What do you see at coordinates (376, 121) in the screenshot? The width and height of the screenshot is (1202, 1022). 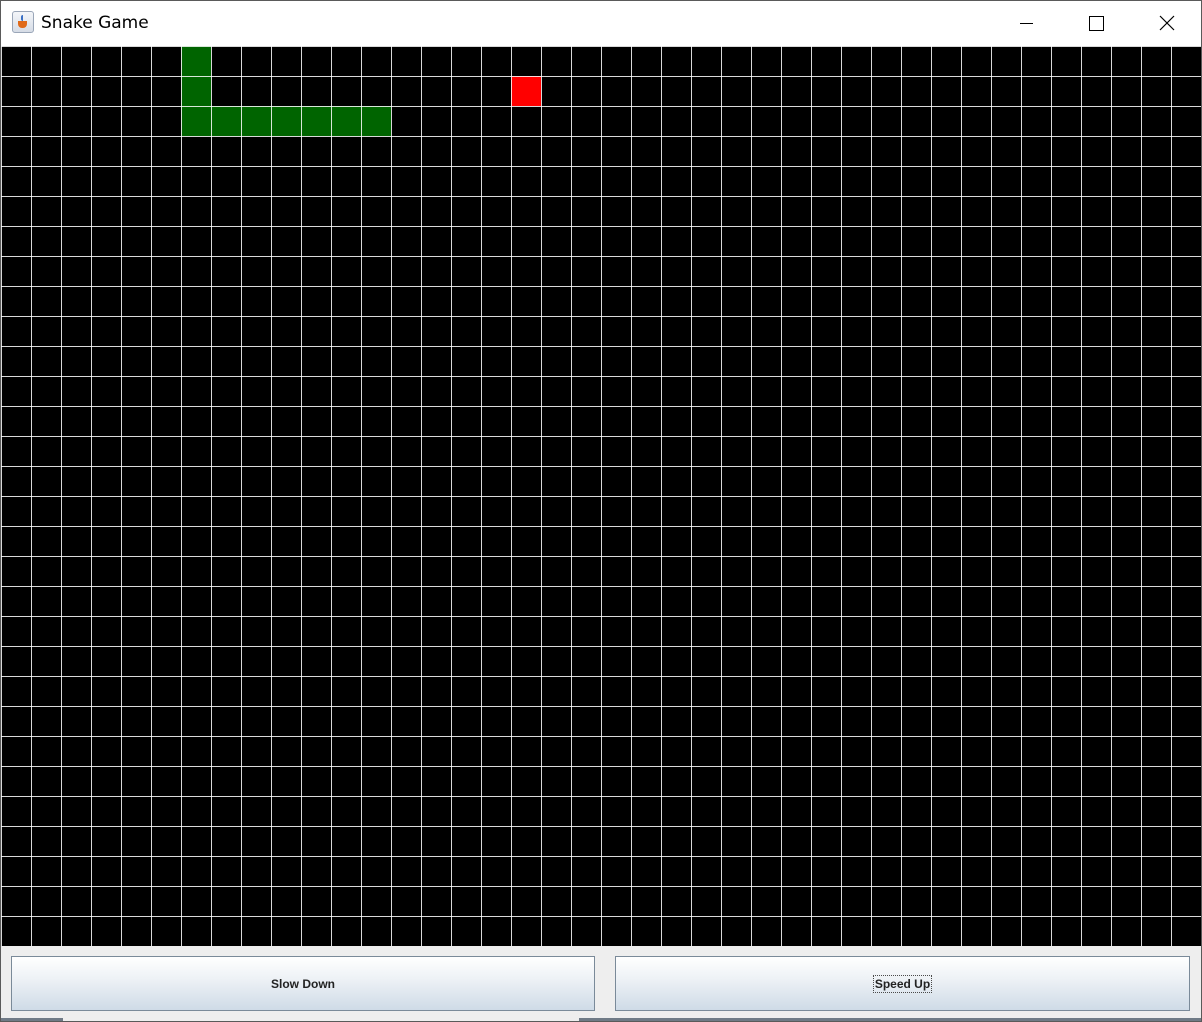 I see `snake-head` at bounding box center [376, 121].